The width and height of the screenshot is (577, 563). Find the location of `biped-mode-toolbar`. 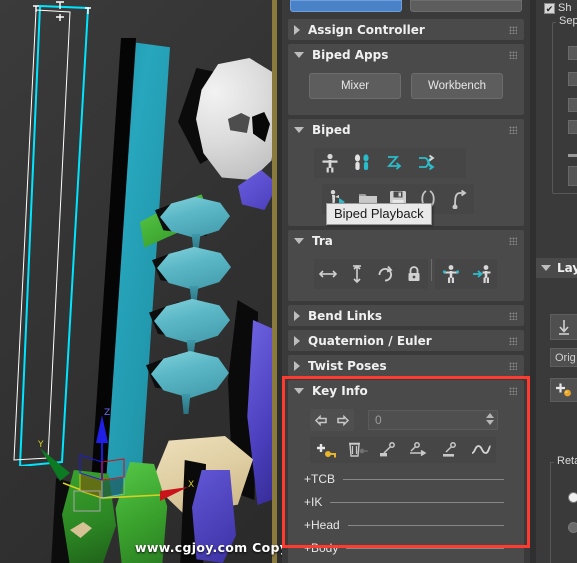

biped-mode-toolbar is located at coordinates (390, 163).